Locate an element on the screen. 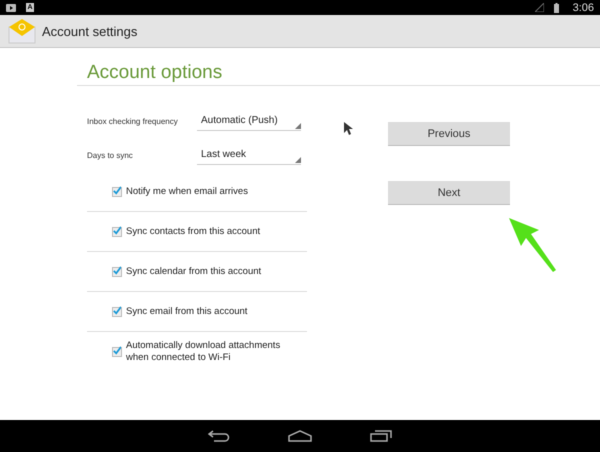 This screenshot has height=452, width=600. option-label: Sync contacts from this account is located at coordinates (194, 232).